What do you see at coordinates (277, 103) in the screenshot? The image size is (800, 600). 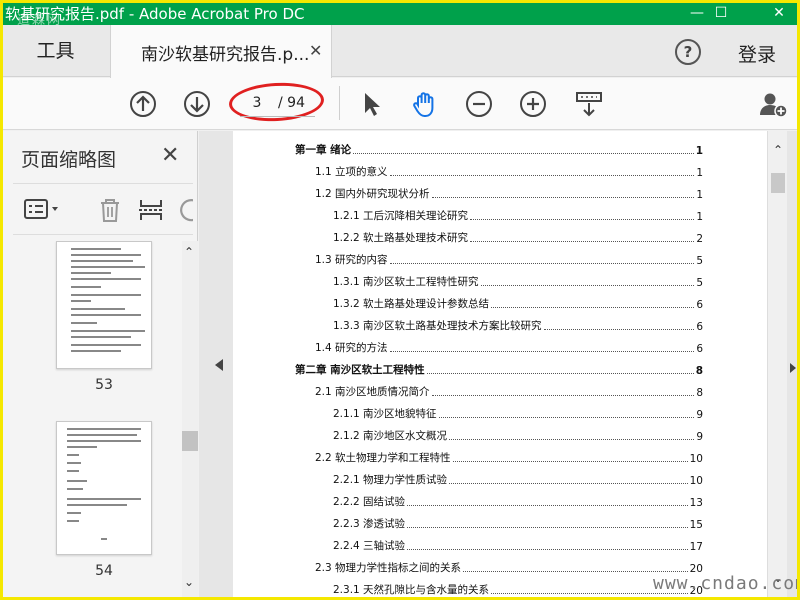 I see `page-navigator: / 94` at bounding box center [277, 103].